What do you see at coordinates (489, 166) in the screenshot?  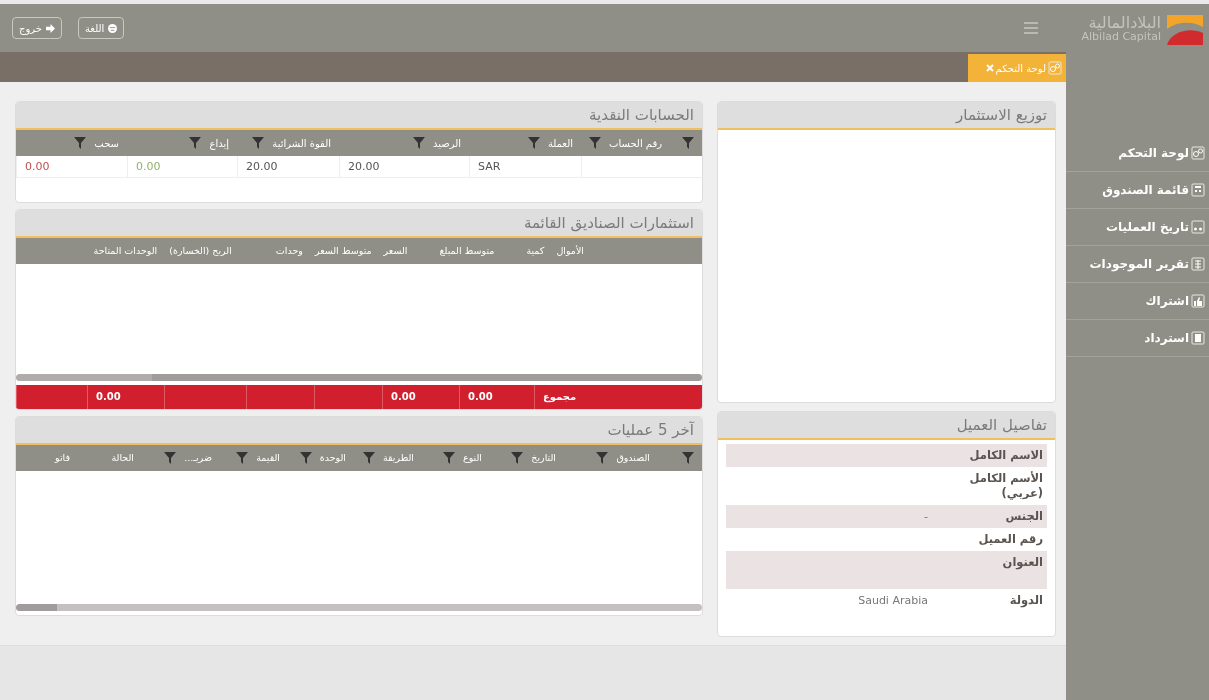 I see `table-cell: SAR` at bounding box center [489, 166].